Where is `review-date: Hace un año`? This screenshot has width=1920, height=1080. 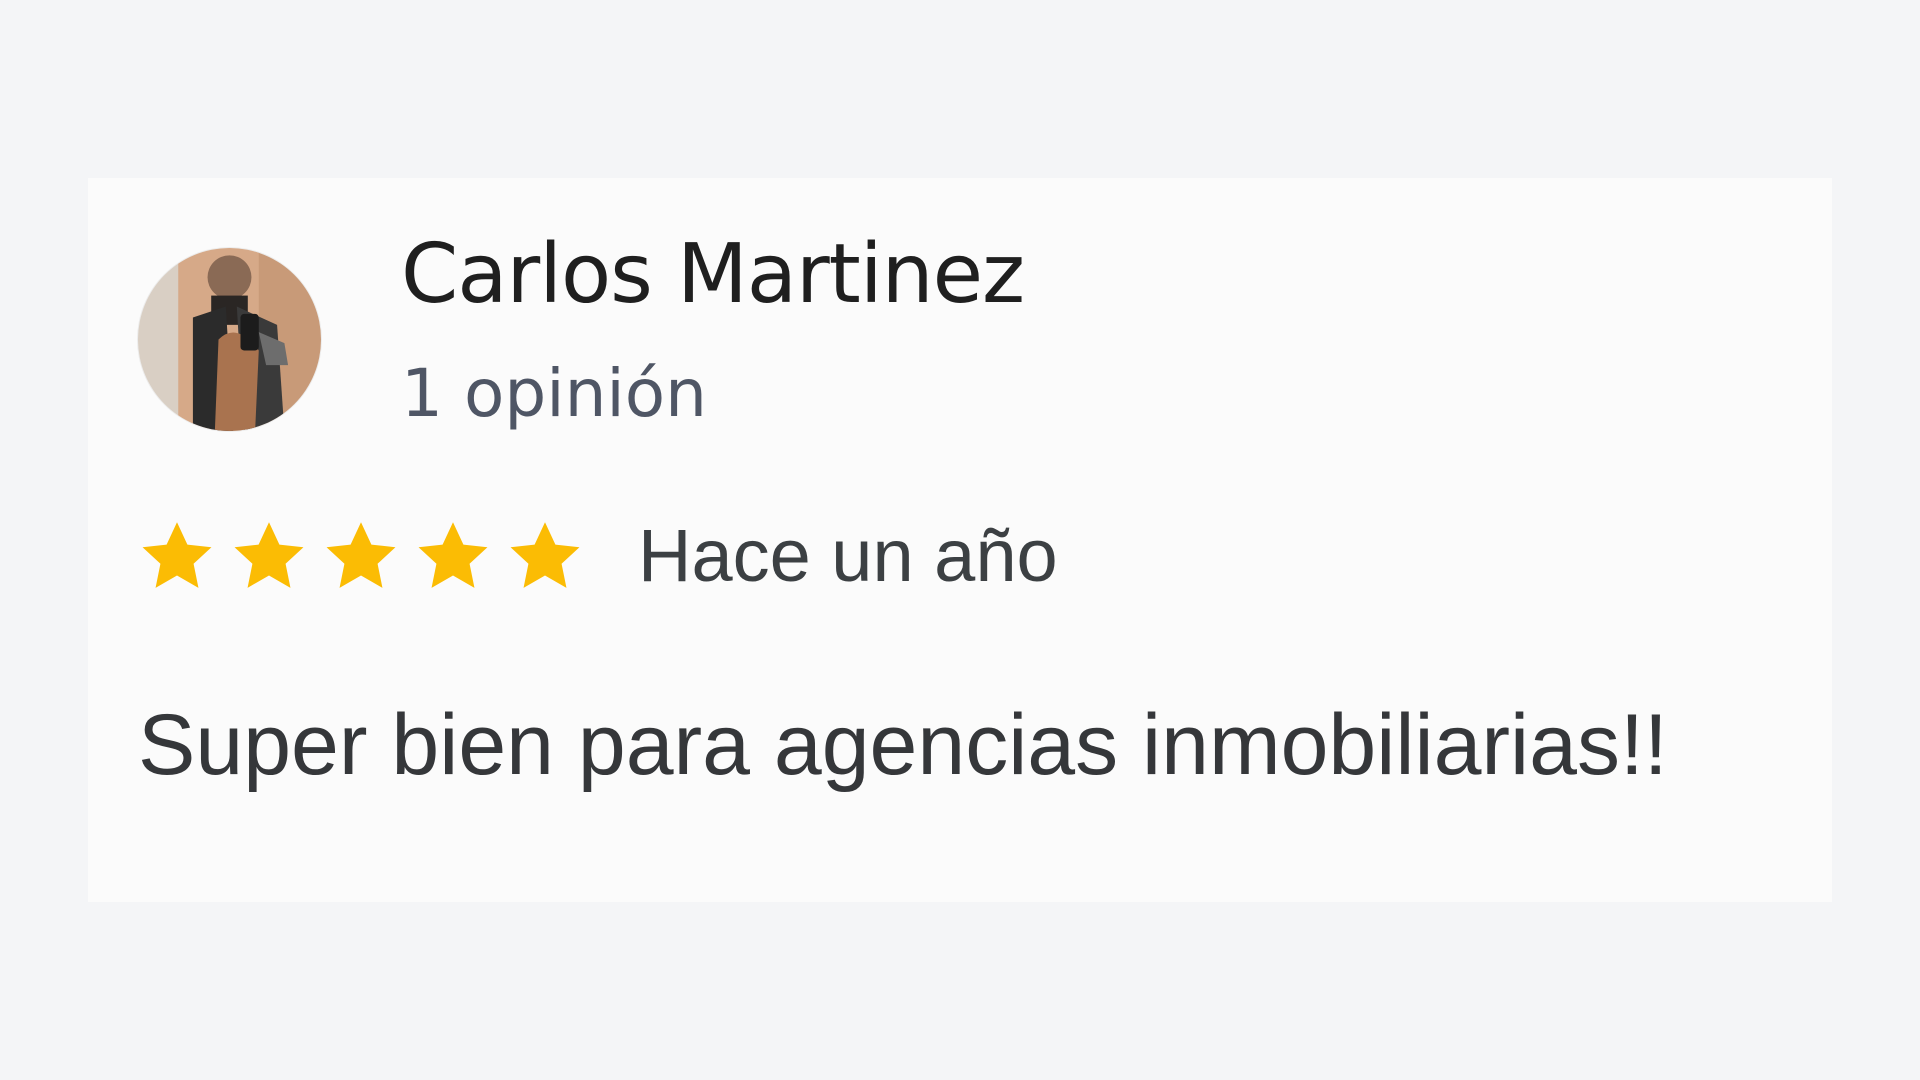
review-date: Hace un año is located at coordinates (848, 555).